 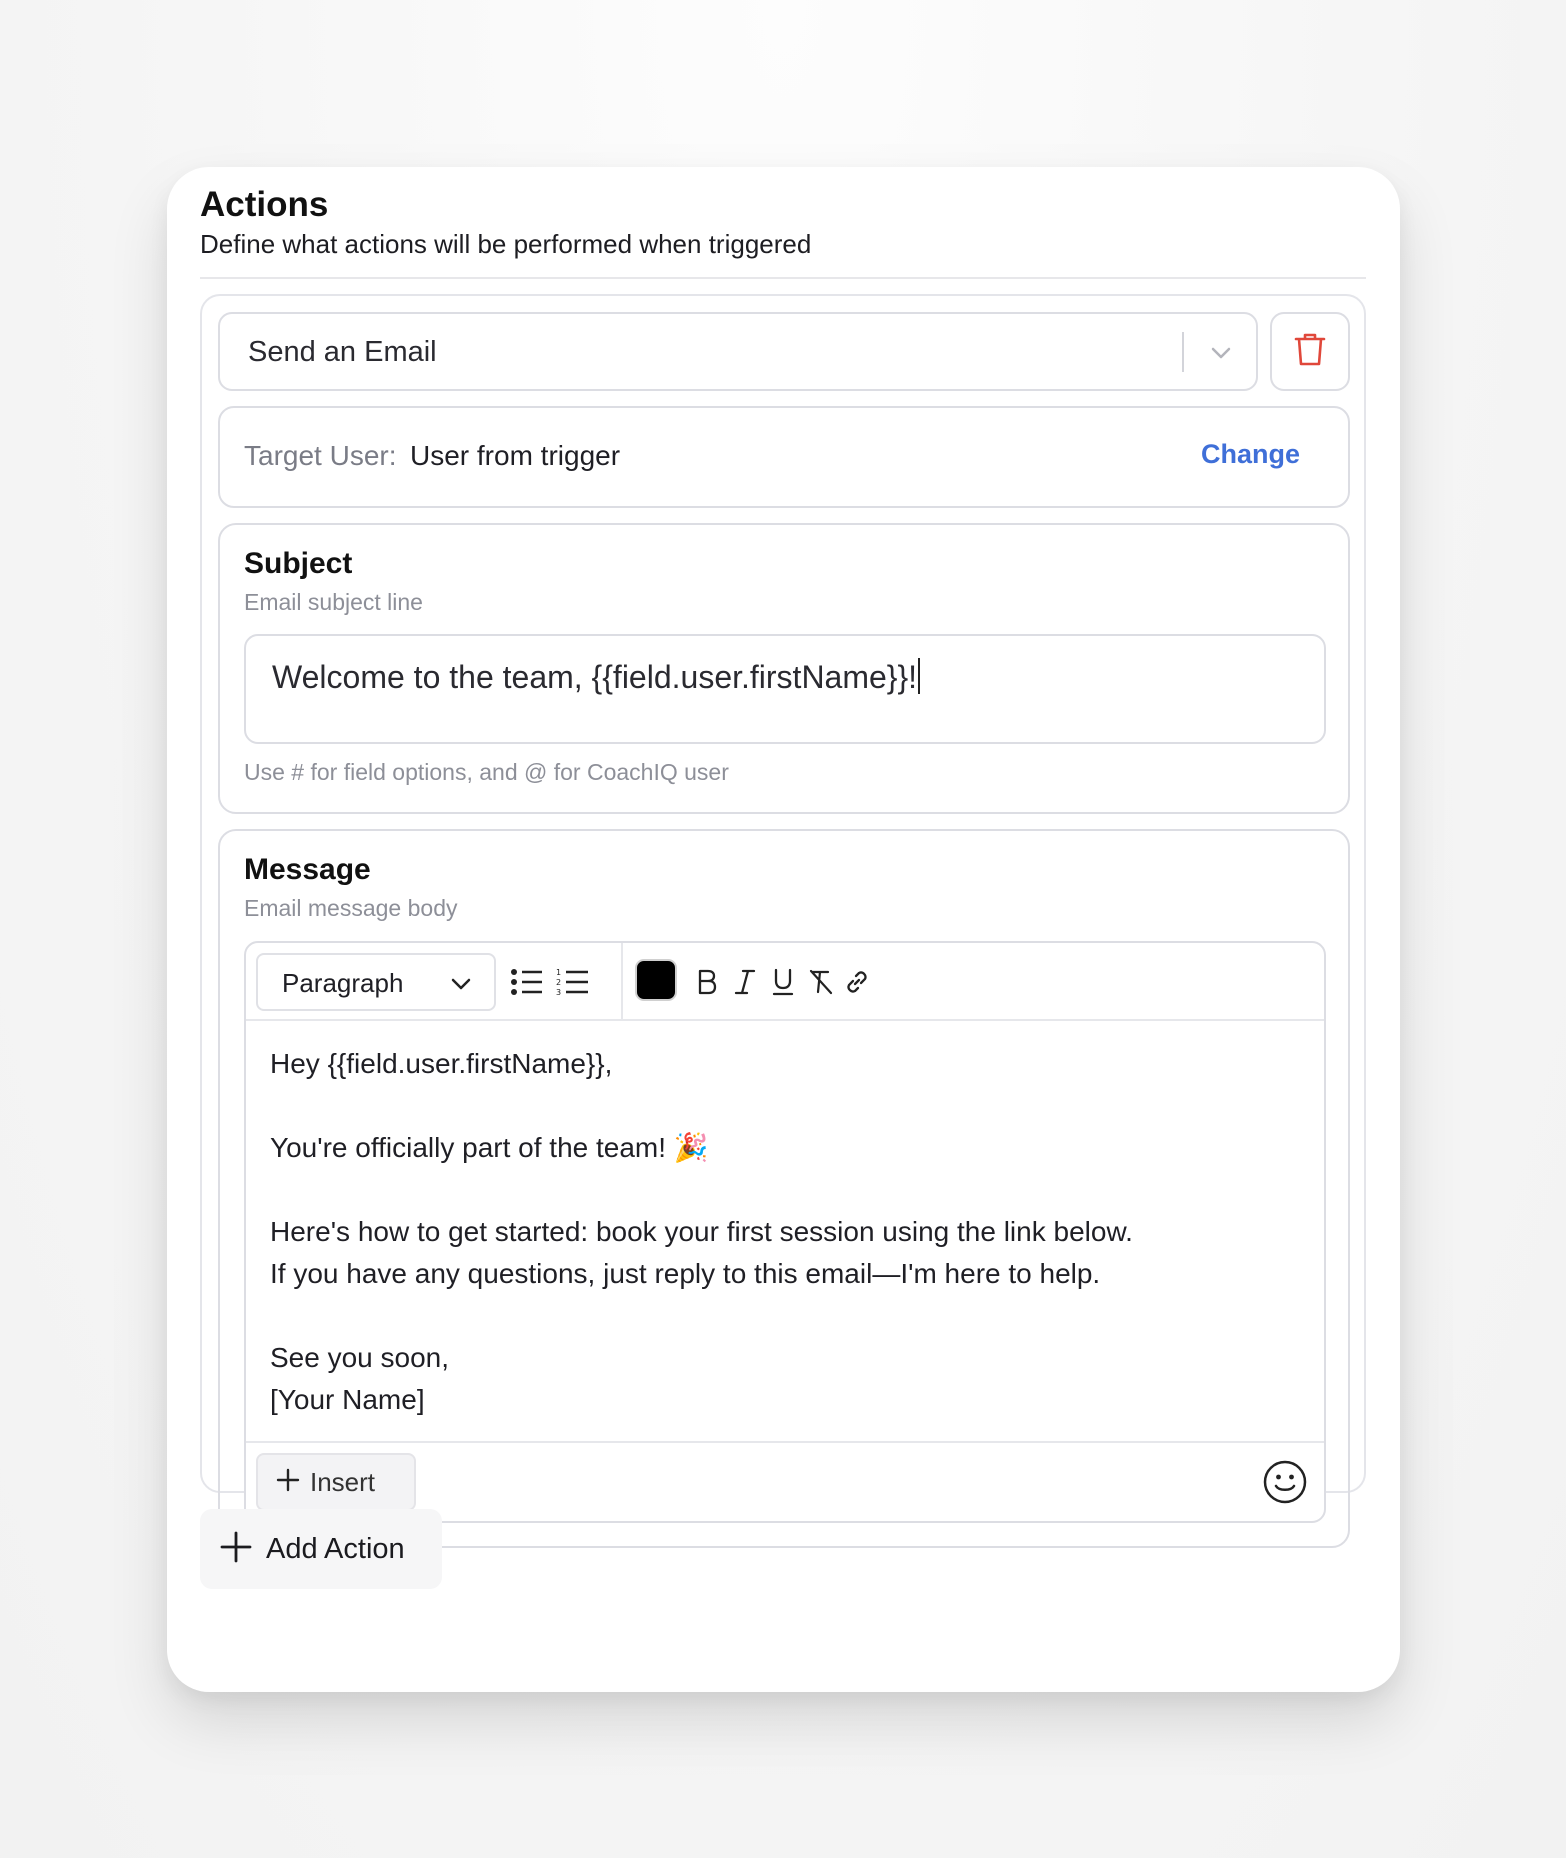 I want to click on svg-text: 1, so click(x=558, y=972).